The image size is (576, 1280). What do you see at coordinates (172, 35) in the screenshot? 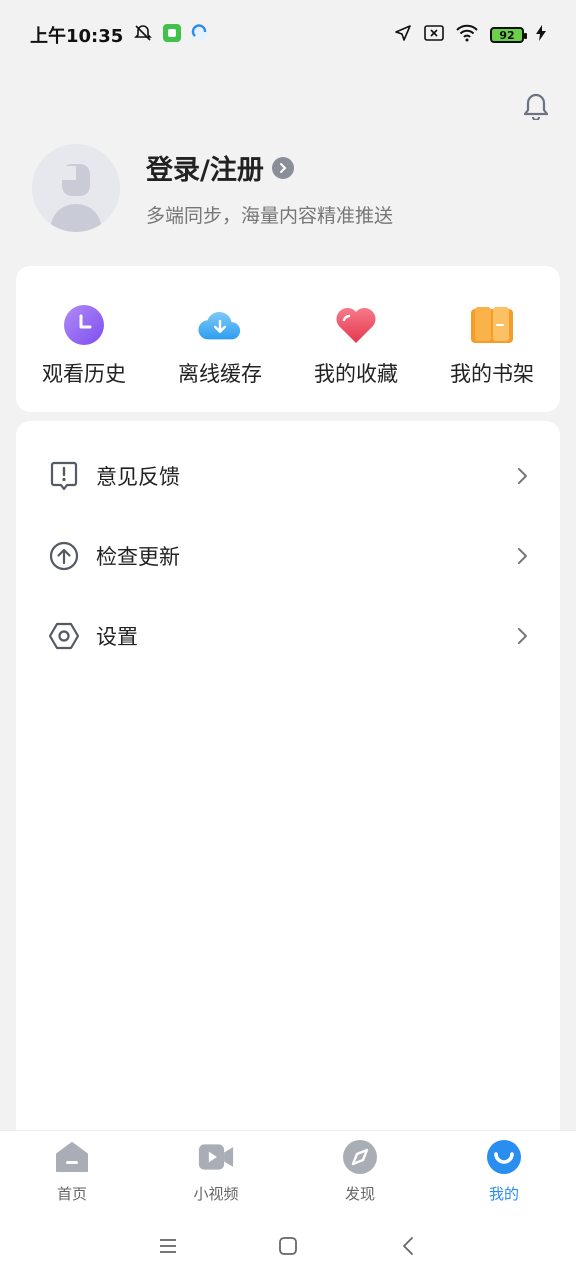
I see `android-app-icon` at bounding box center [172, 35].